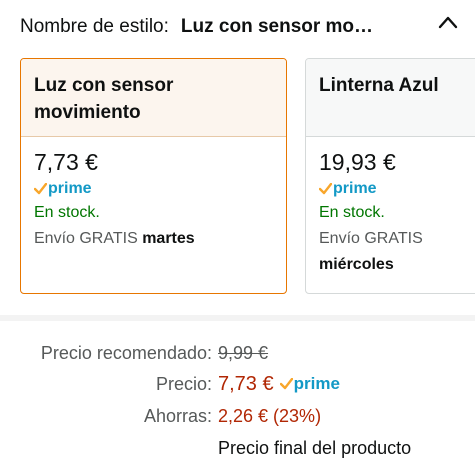  I want to click on shipping-info: Envío GRATIS martes, so click(154, 239).